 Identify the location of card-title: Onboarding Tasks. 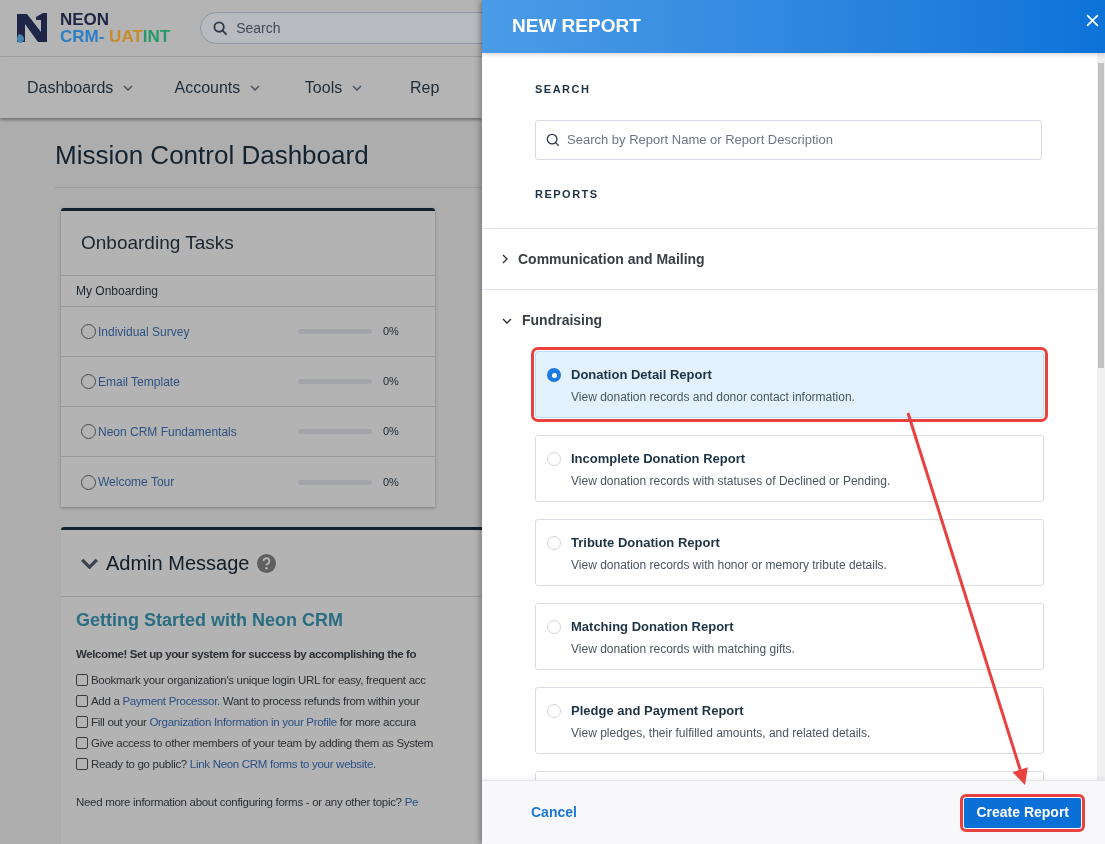
(248, 243).